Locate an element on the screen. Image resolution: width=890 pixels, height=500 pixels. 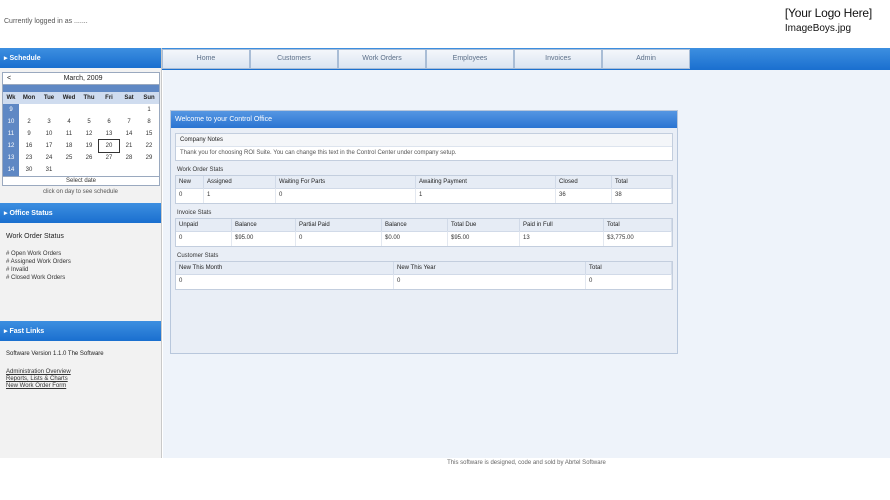
fast-link: Administration Overview is located at coordinates (80, 372).